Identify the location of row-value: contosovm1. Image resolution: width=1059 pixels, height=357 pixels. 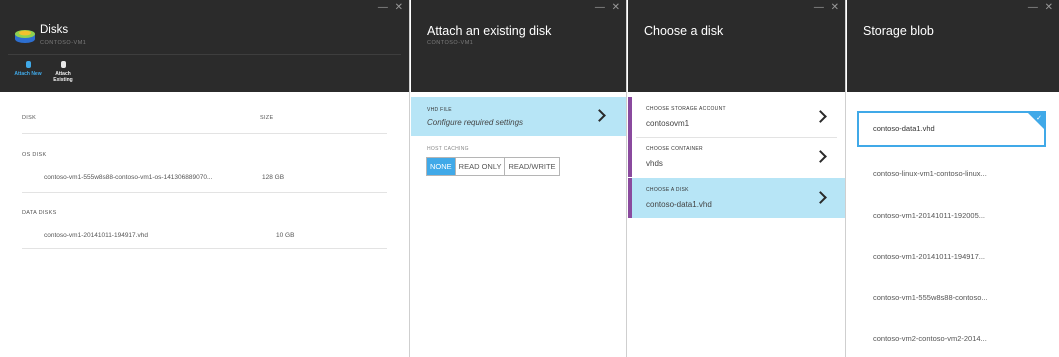
(668, 123).